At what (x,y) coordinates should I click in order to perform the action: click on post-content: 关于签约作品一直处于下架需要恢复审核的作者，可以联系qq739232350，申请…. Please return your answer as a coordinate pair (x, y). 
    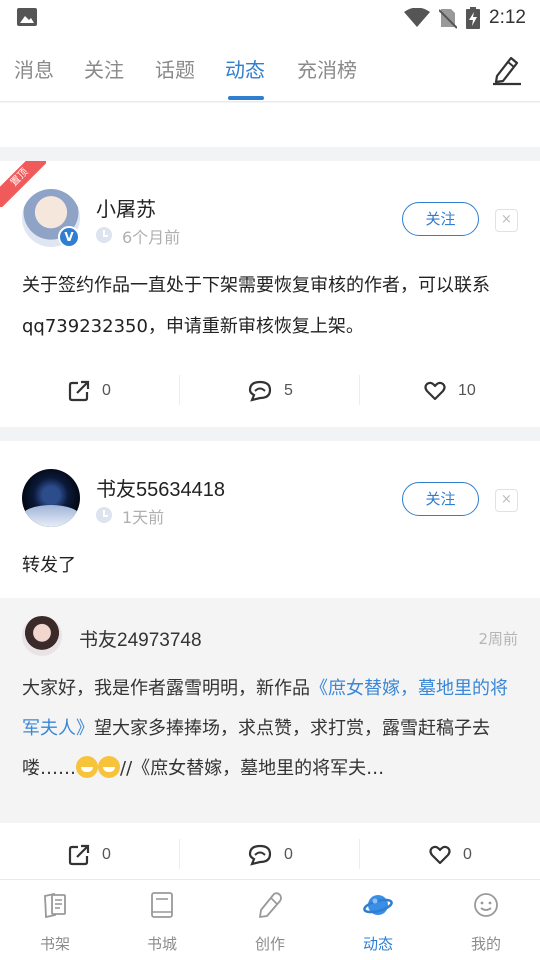
    Looking at the image, I should click on (272, 306).